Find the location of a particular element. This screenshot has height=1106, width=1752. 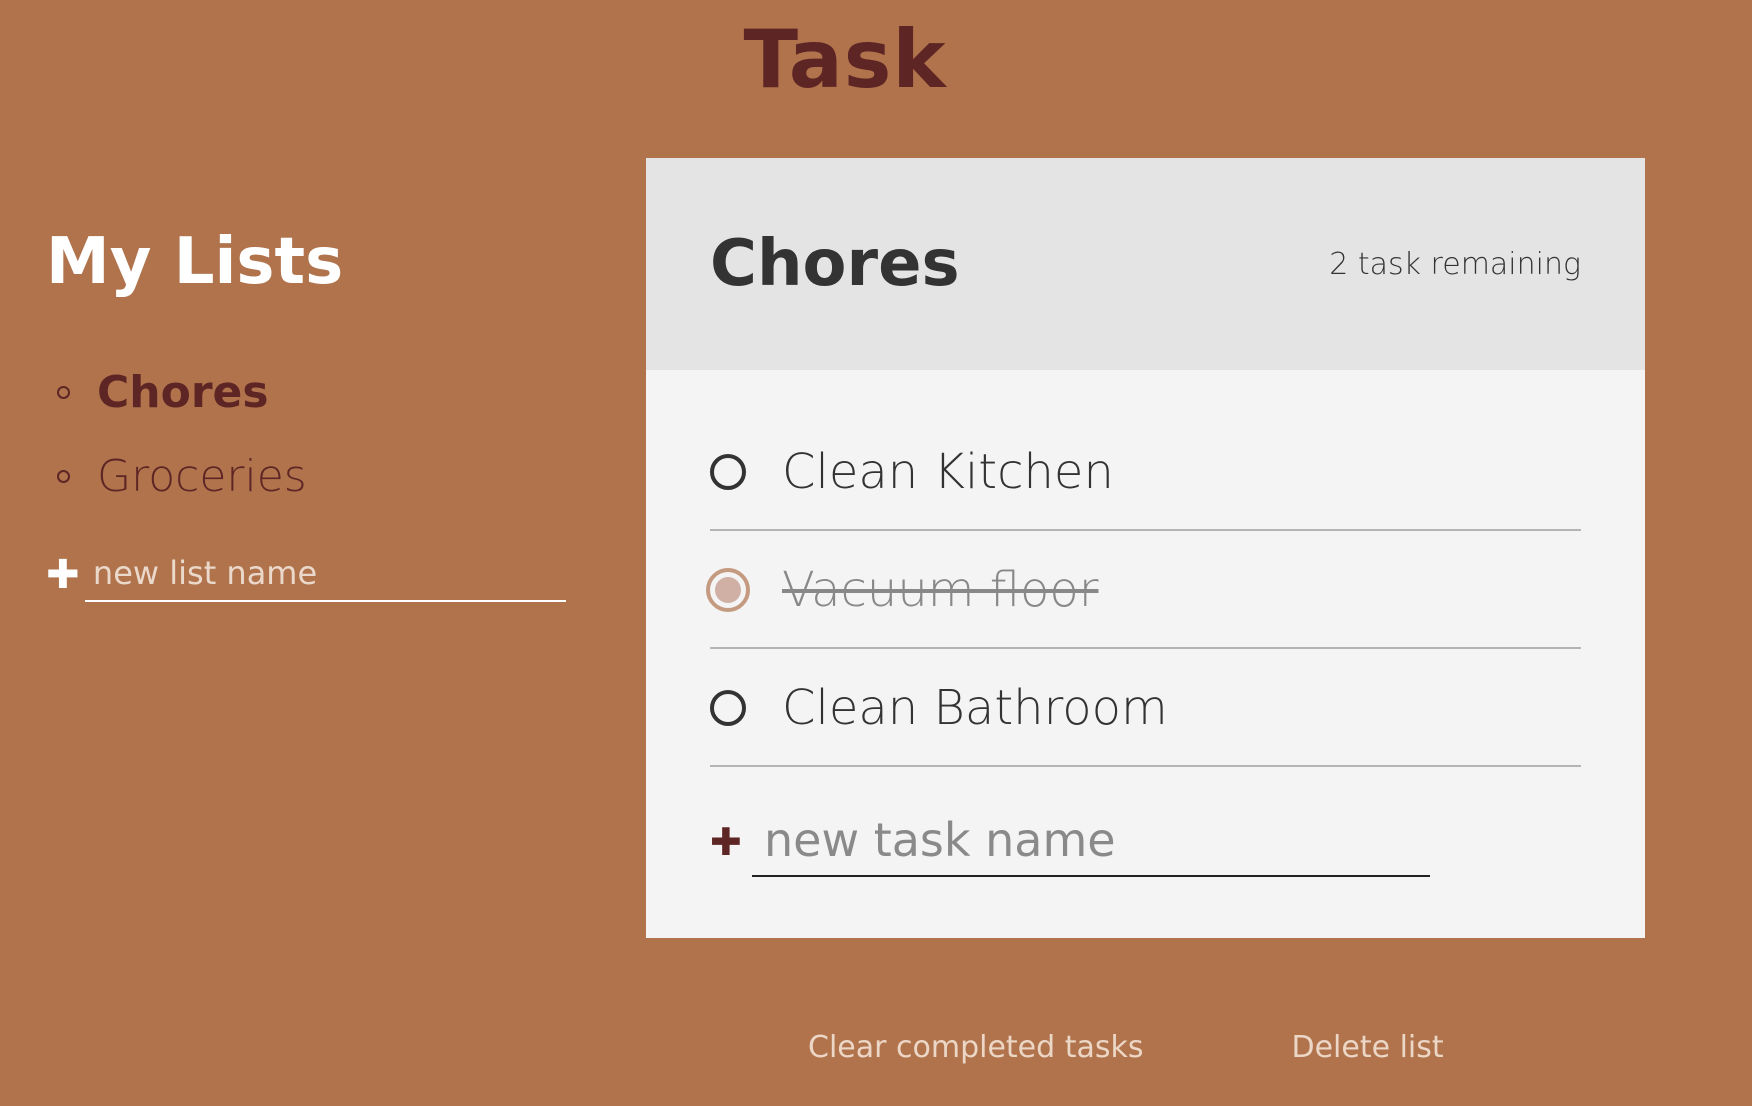

list-actions: Clear completed tasks Delete list is located at coordinates (1126, 1047).